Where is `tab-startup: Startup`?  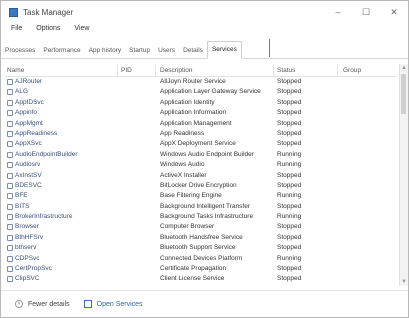
tab-startup: Startup is located at coordinates (139, 50).